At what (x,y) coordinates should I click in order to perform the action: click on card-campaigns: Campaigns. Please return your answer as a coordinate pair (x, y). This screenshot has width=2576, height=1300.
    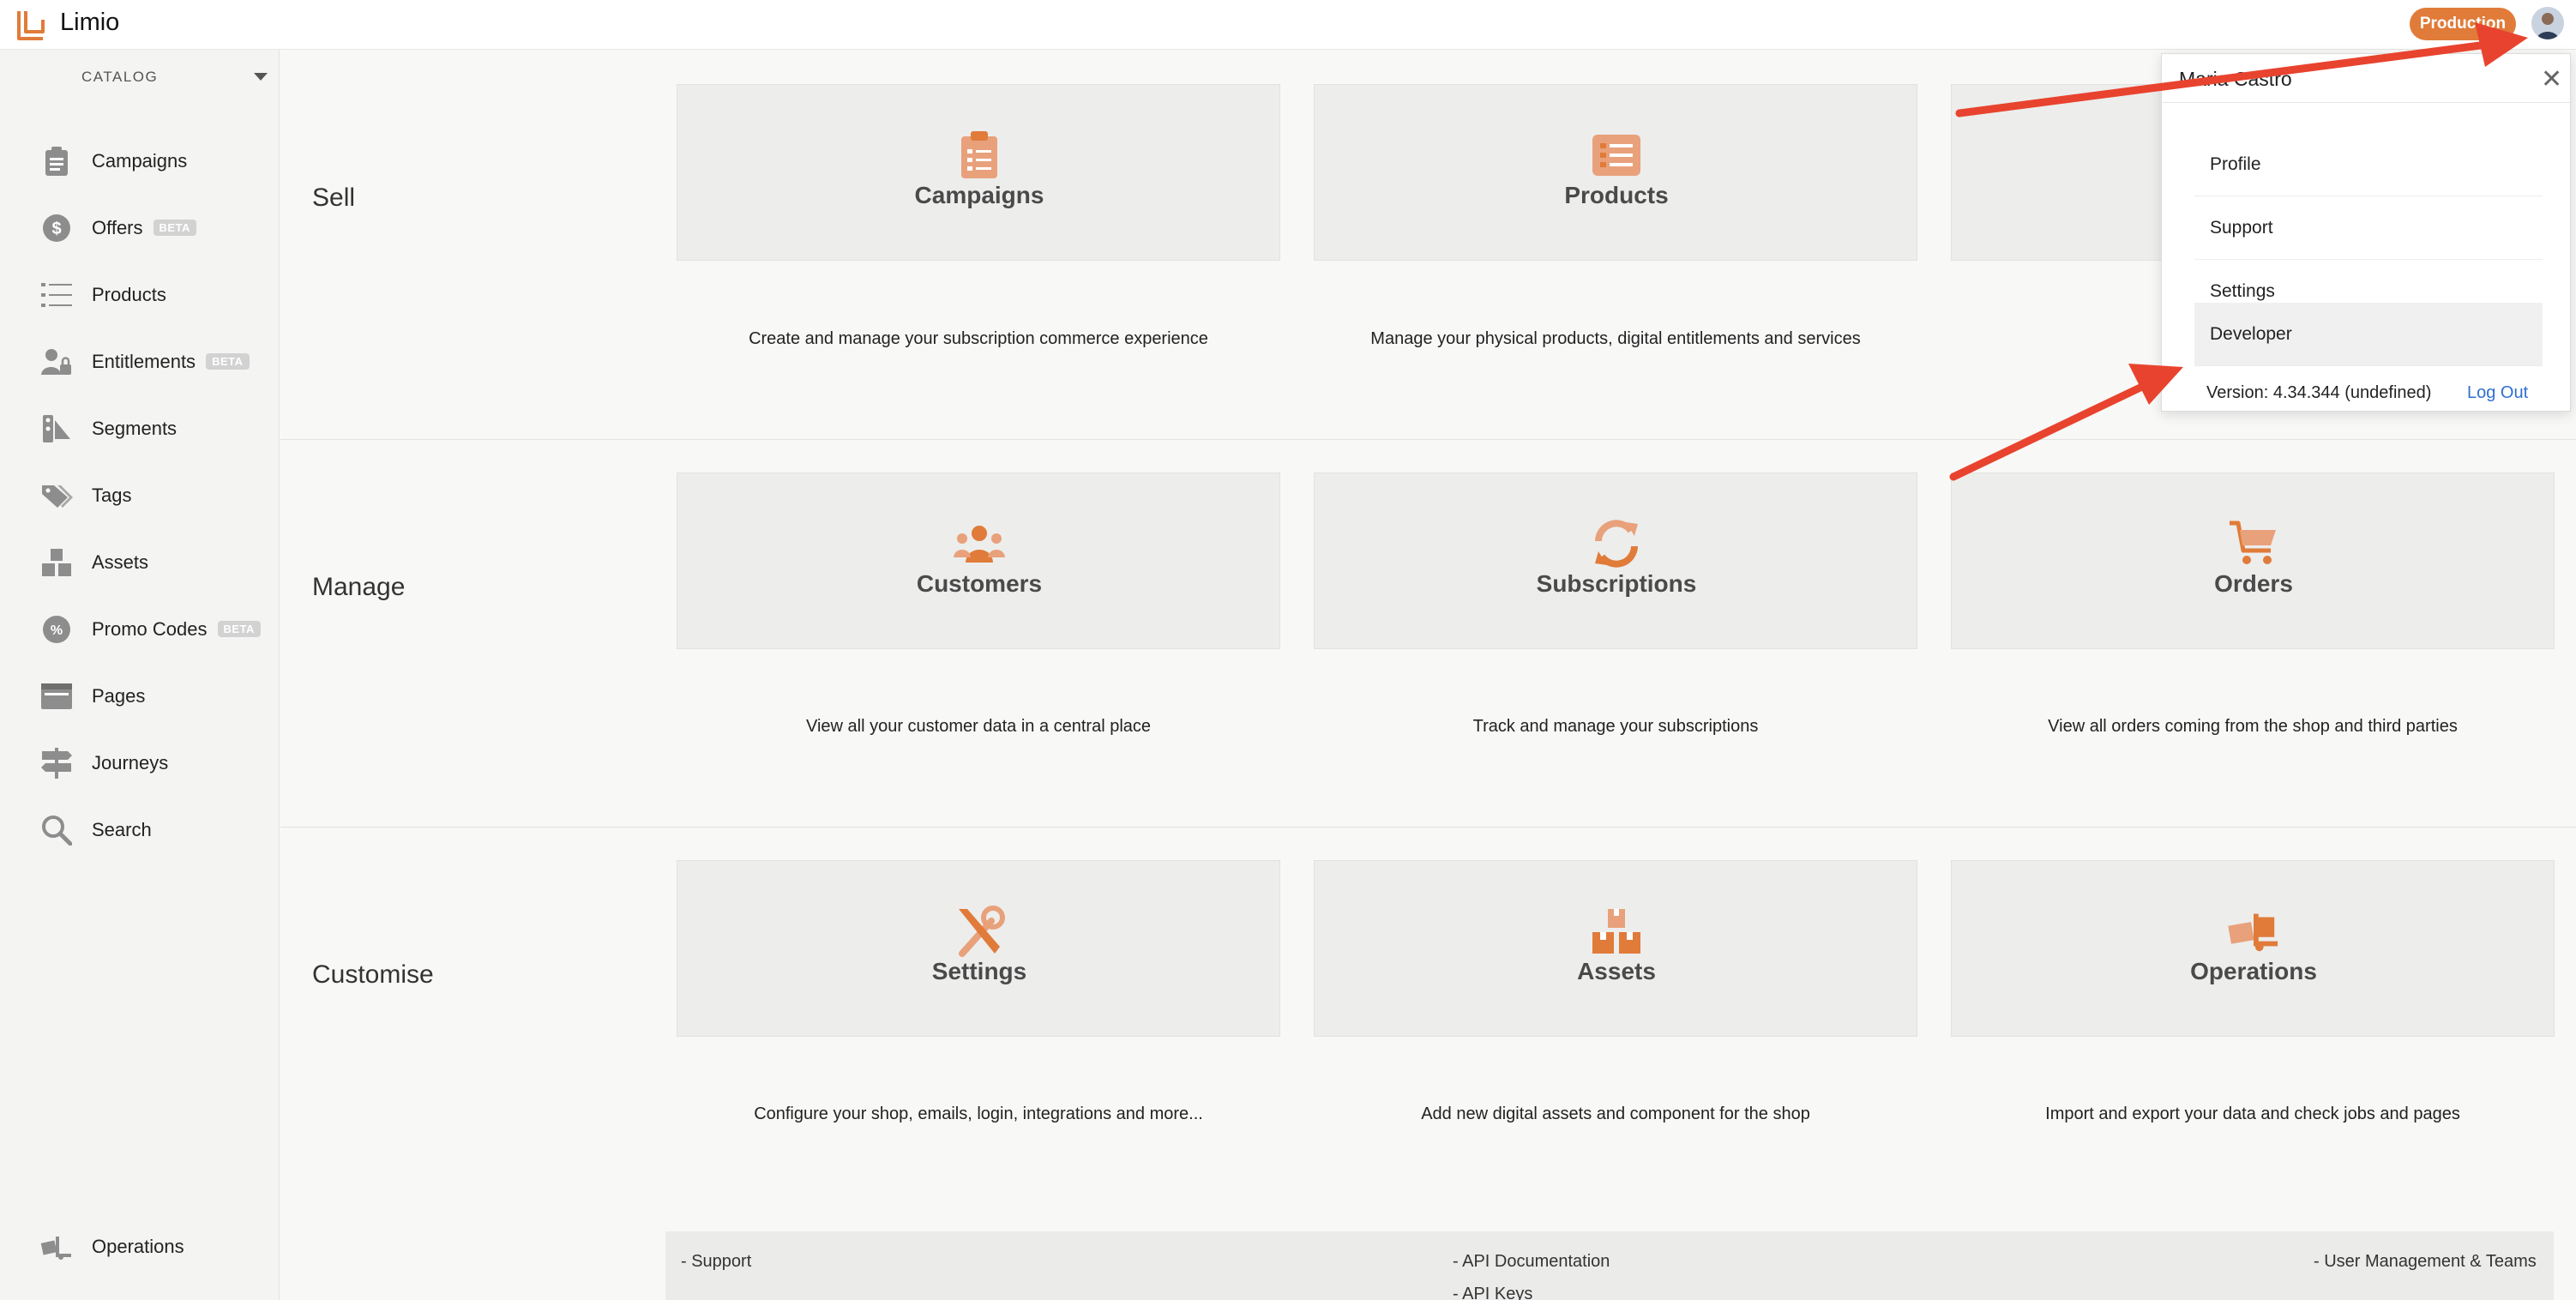
    Looking at the image, I should click on (978, 172).